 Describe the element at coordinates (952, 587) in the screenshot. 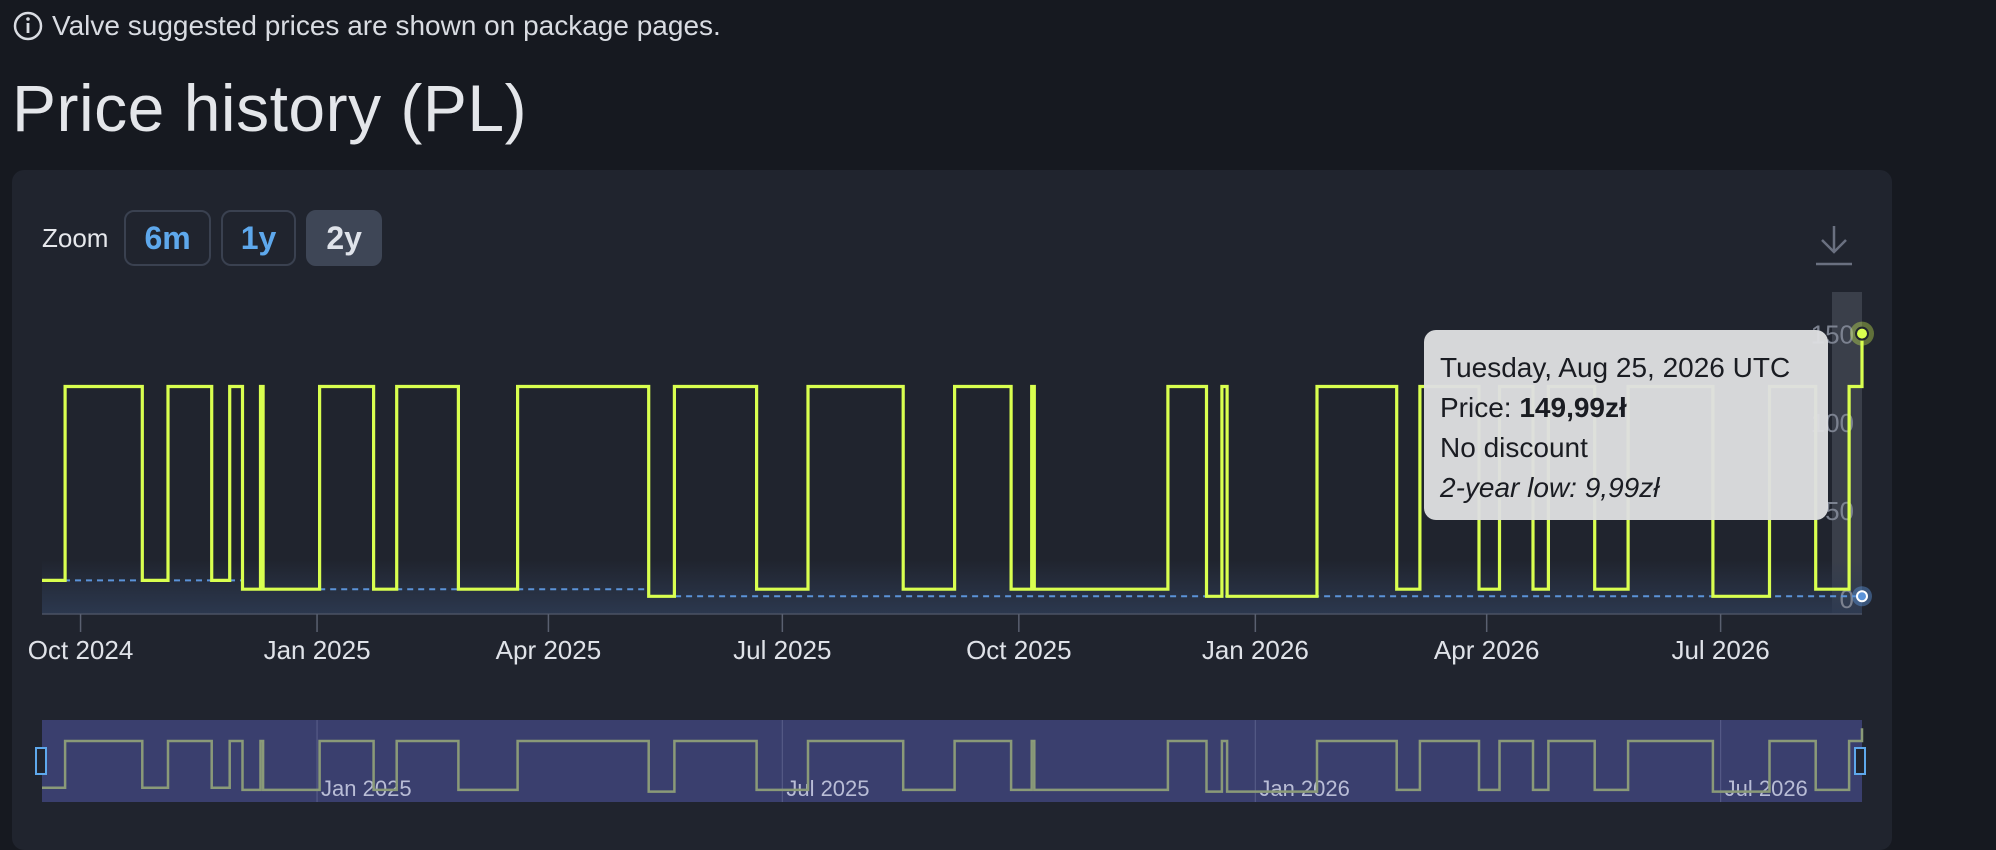

I see `plot-floor-gradient` at that location.